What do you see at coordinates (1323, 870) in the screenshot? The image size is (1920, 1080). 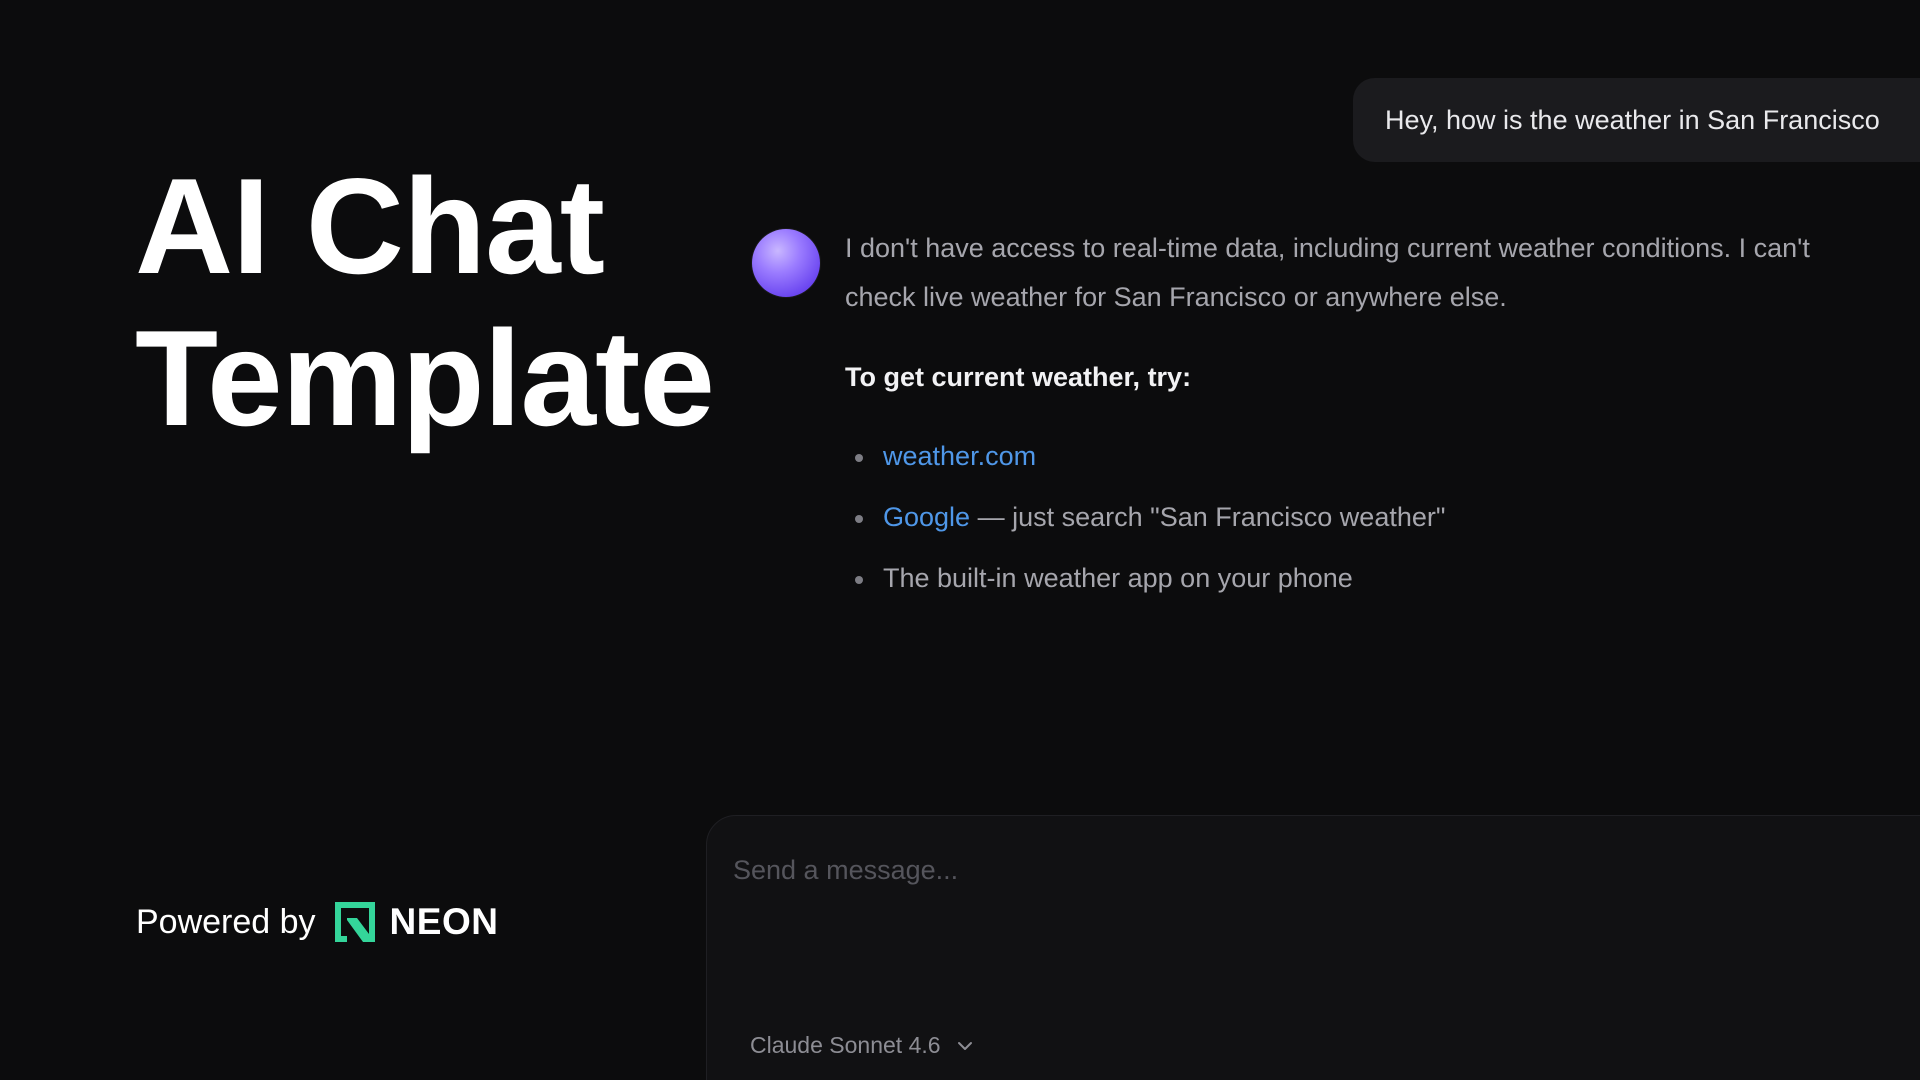 I see `message-input` at bounding box center [1323, 870].